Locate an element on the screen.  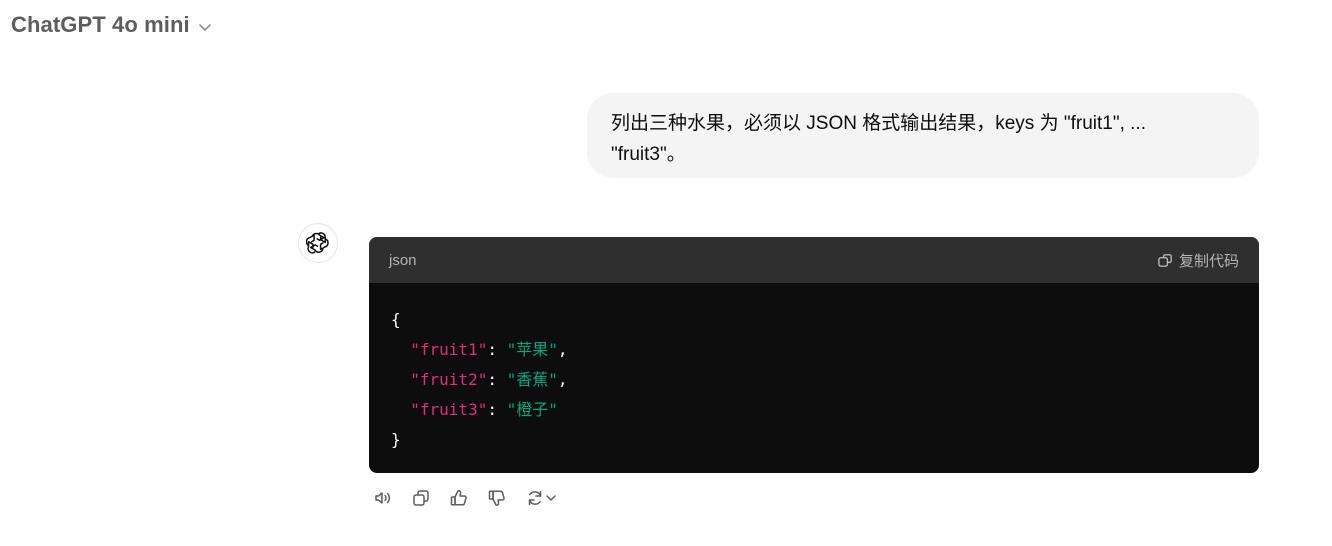
thumbs-down-icon is located at coordinates (496, 498).